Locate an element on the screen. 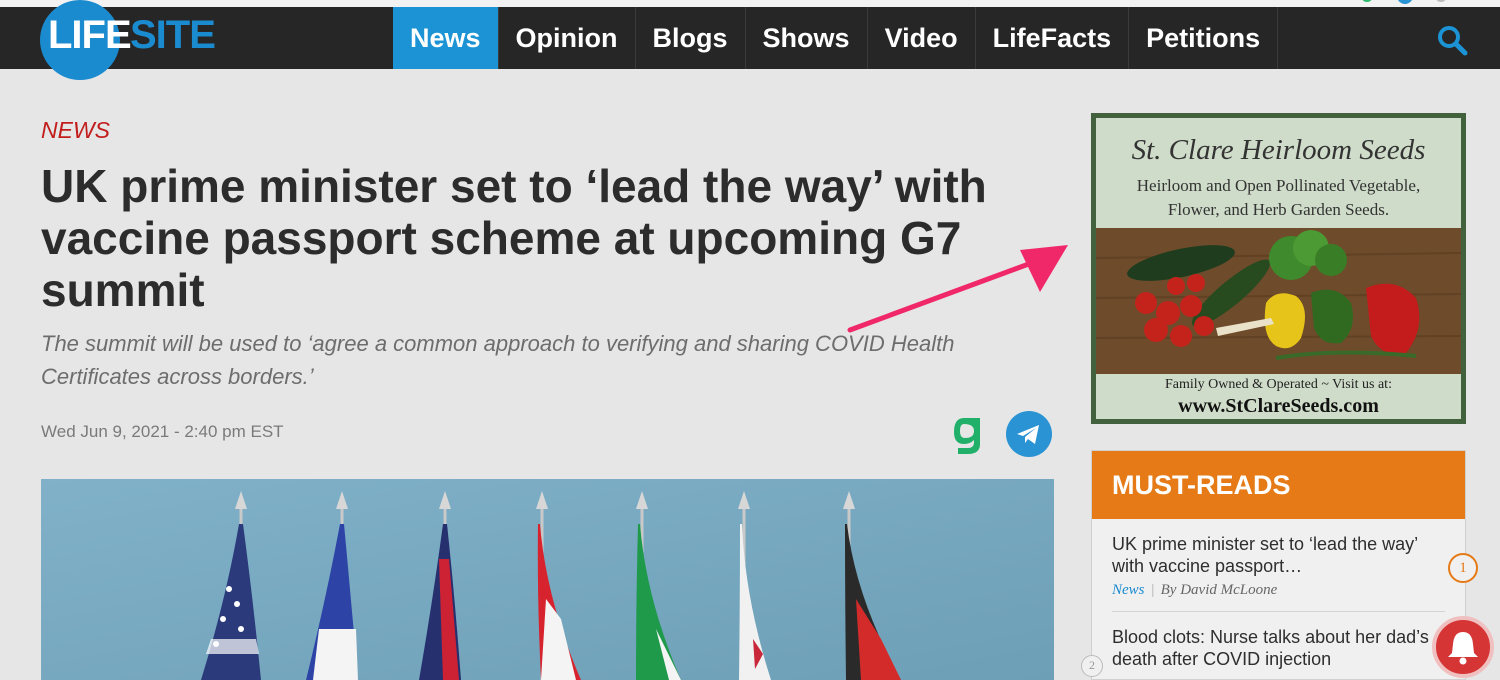 This screenshot has width=1500, height=680. article-category: NEWS is located at coordinates (75, 130).